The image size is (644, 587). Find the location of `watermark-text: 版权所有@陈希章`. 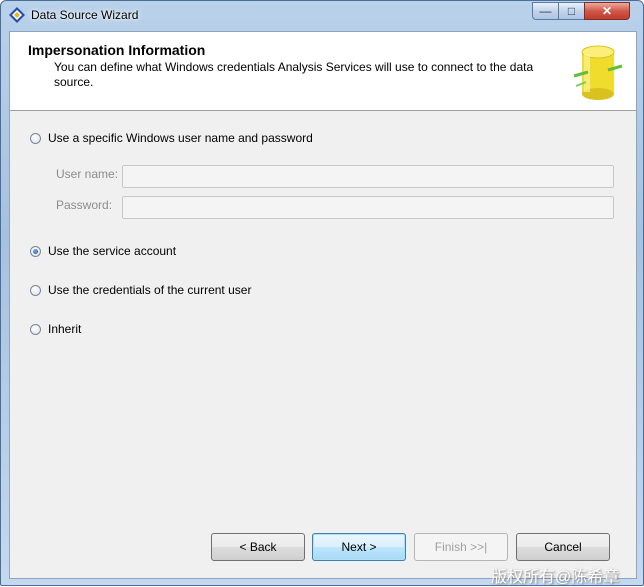

watermark-text: 版权所有@陈希章 is located at coordinates (555, 577).